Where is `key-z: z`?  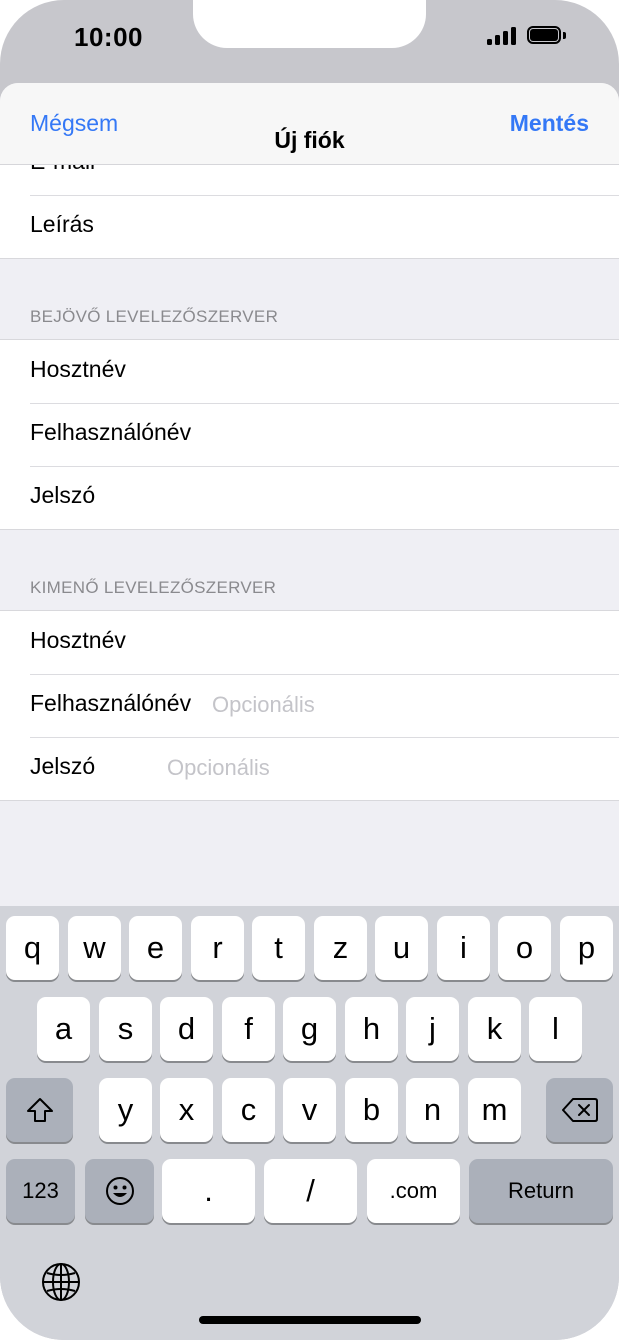
key-z: z is located at coordinates (340, 948).